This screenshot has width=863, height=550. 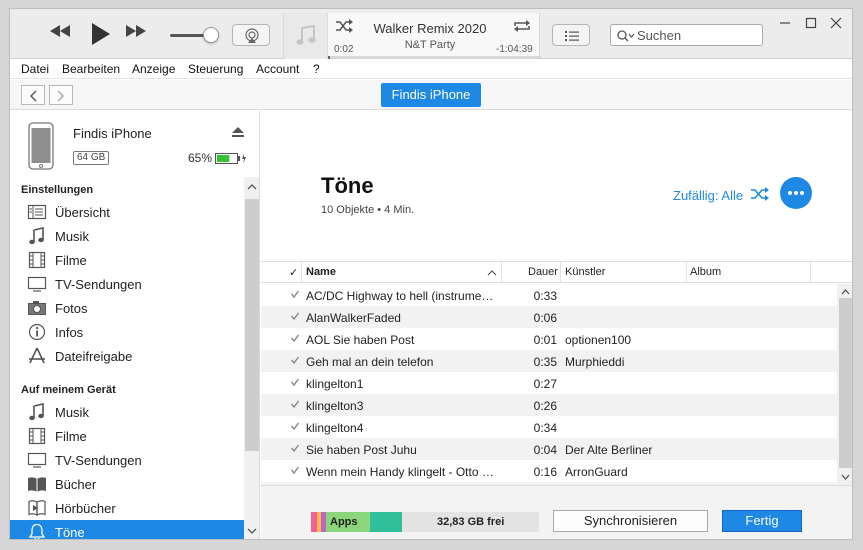 I want to click on sidebar-item-uebersicht: Übersicht, so click(x=127, y=212).